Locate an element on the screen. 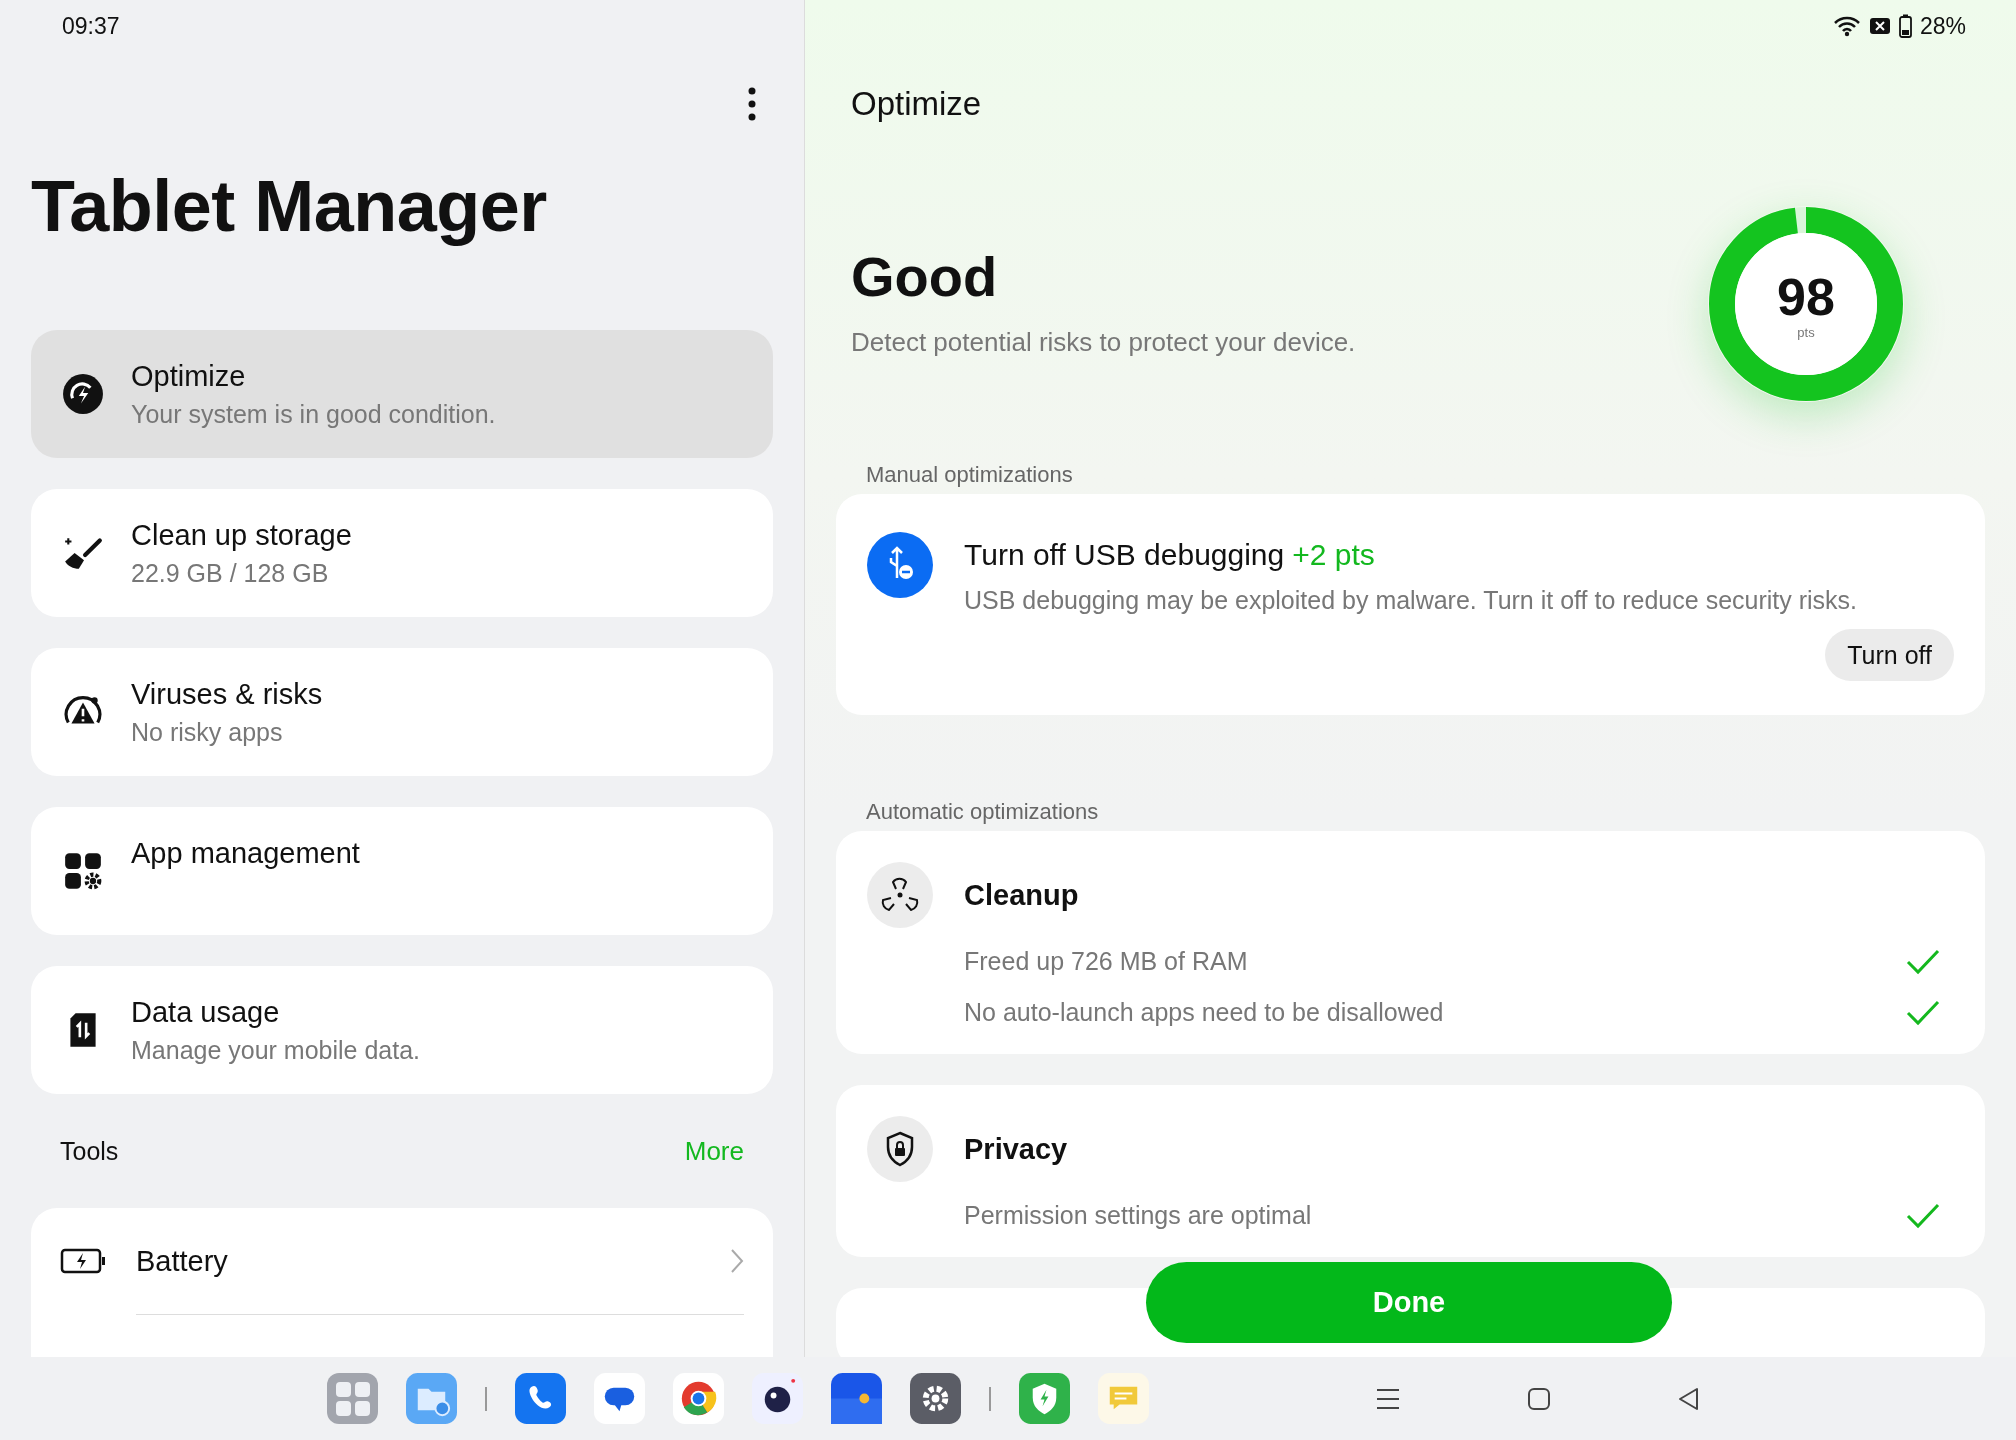  battery-icon is located at coordinates (83, 1261).